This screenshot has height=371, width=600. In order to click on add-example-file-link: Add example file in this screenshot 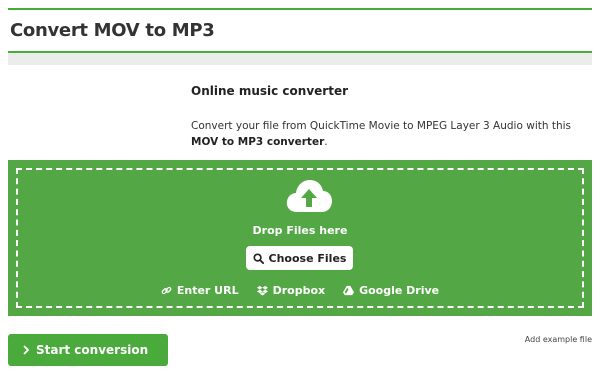, I will do `click(558, 339)`.